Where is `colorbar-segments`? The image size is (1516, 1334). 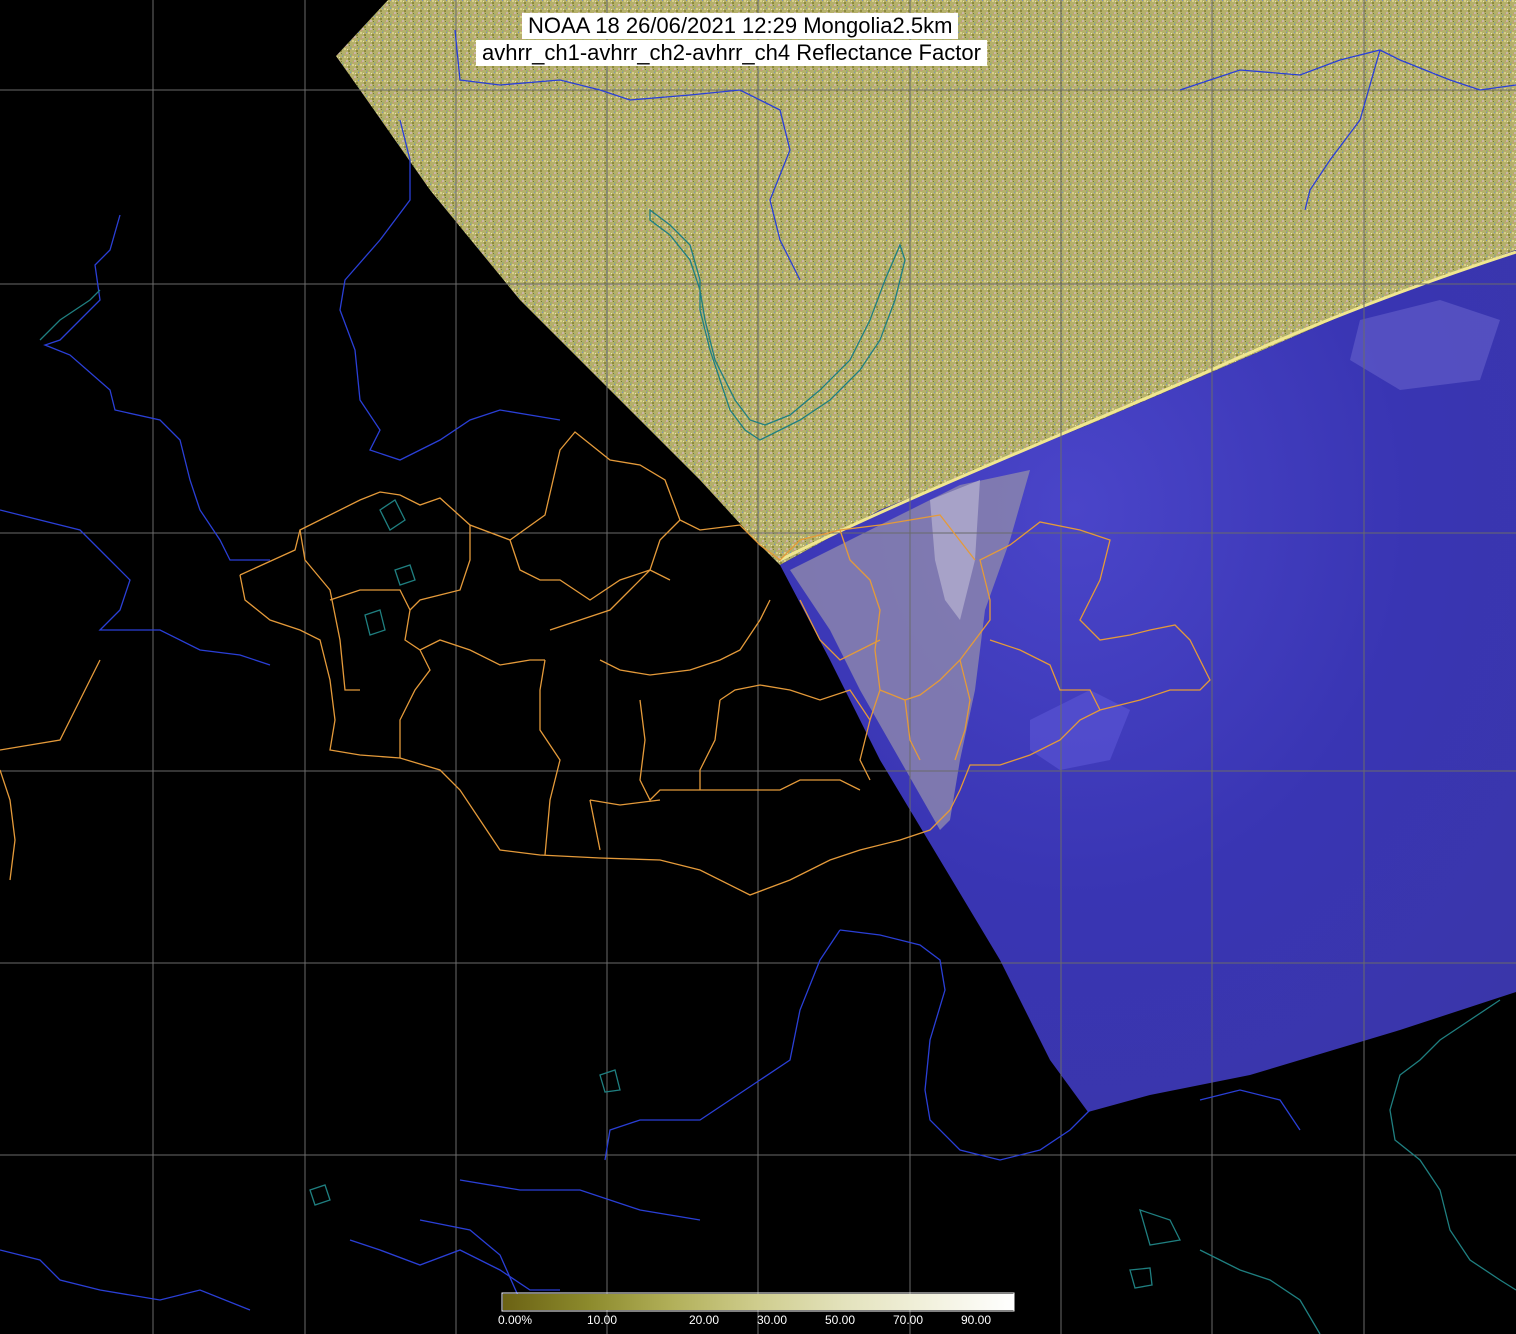 colorbar-segments is located at coordinates (758, 1302).